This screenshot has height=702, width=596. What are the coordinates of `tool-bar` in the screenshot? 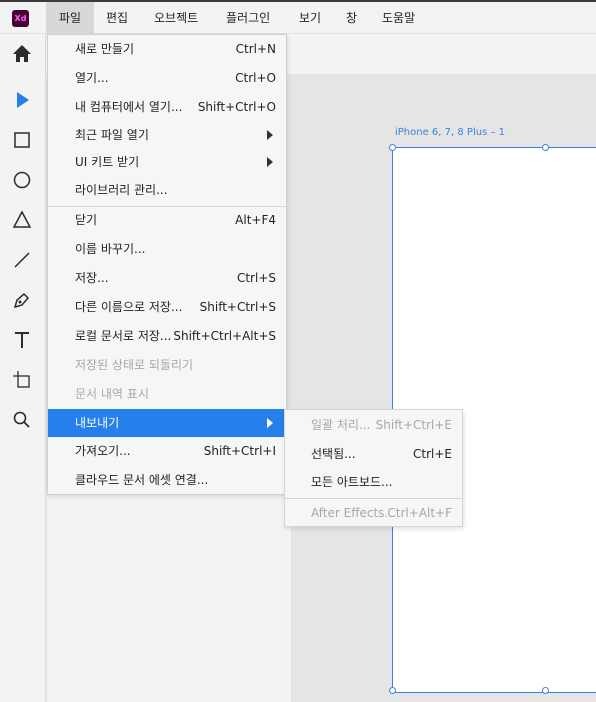 It's located at (23, 368).